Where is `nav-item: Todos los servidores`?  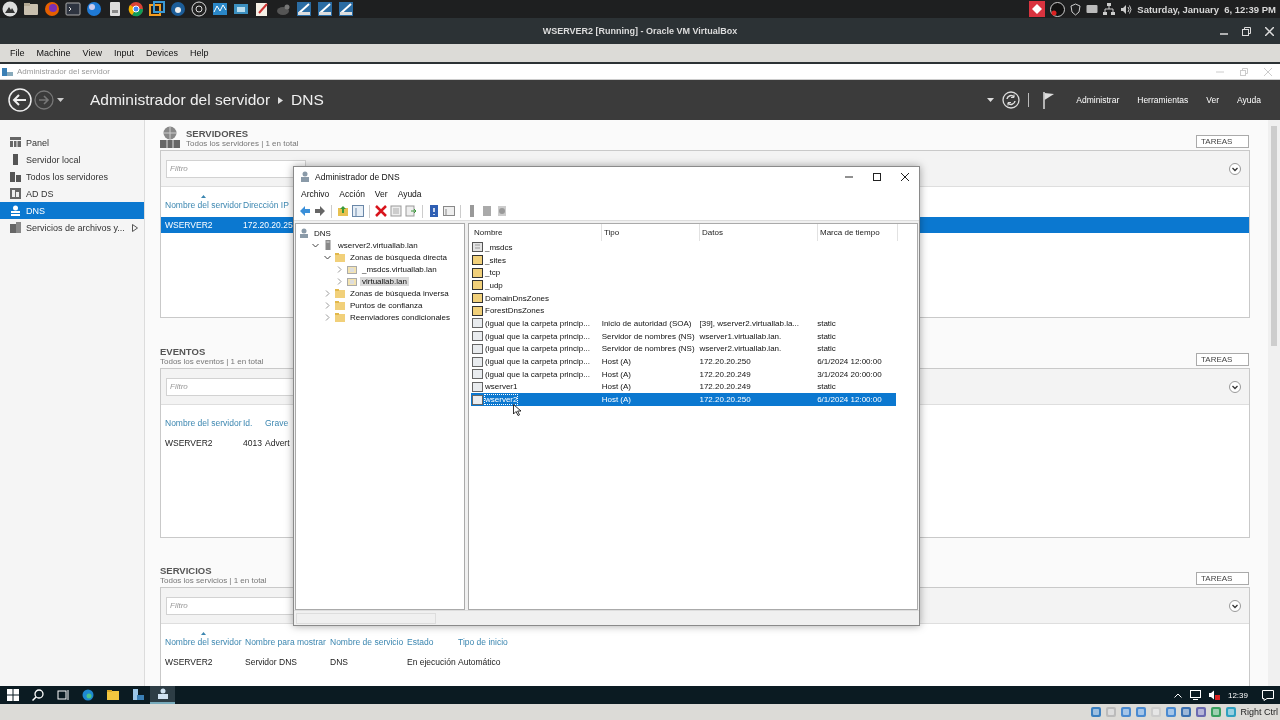
nav-item: Todos los servidores is located at coordinates (72, 176).